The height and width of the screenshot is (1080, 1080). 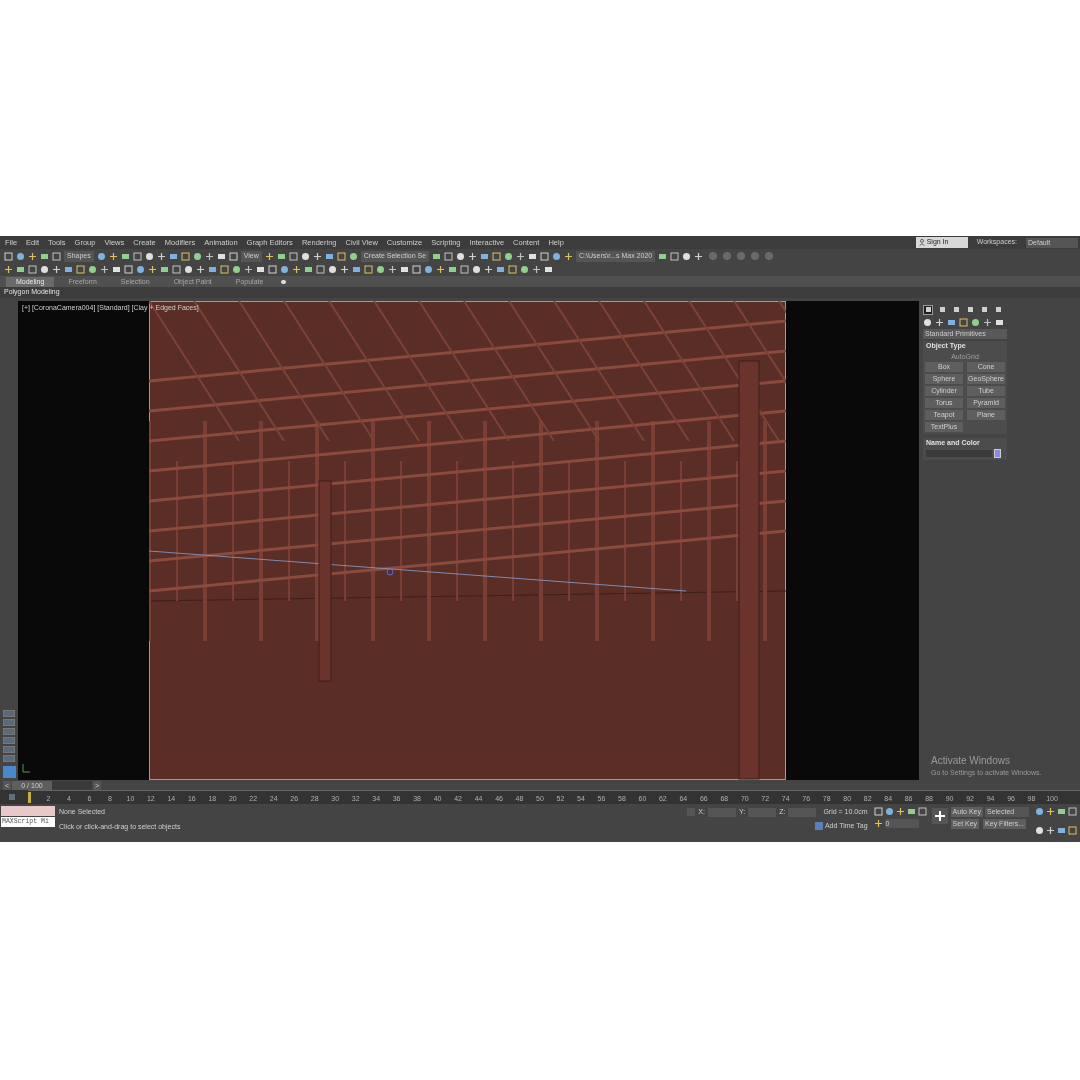 What do you see at coordinates (997, 453) in the screenshot?
I see `color-swatch` at bounding box center [997, 453].